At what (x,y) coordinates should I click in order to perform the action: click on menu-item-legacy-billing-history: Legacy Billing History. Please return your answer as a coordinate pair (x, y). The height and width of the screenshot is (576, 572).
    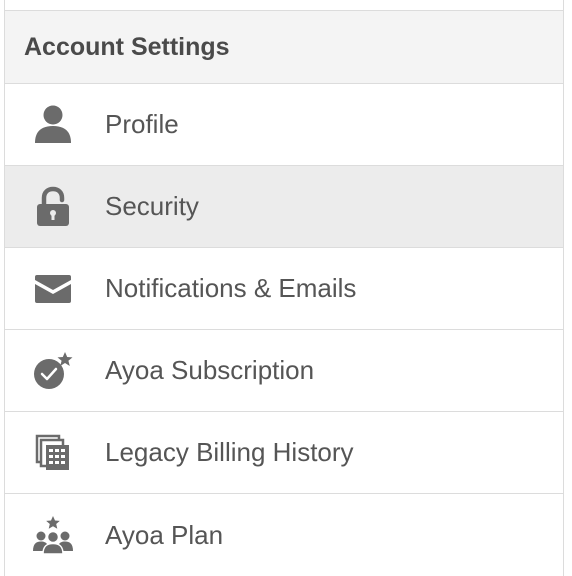
    Looking at the image, I should click on (284, 453).